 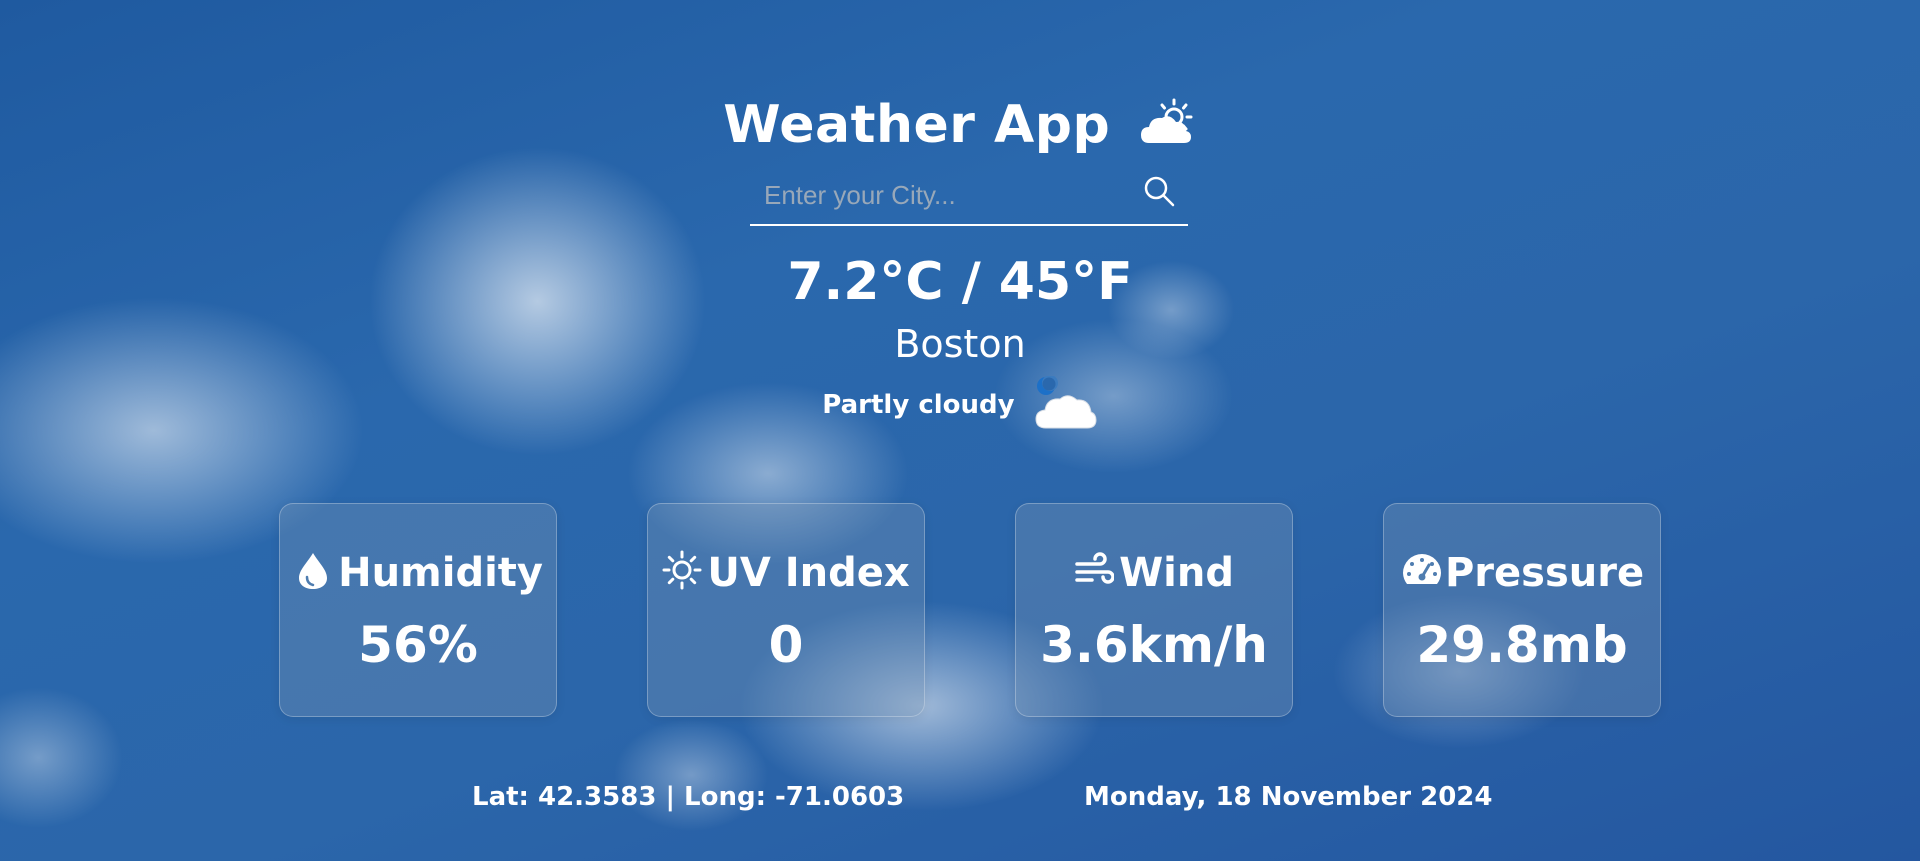 What do you see at coordinates (960, 282) in the screenshot?
I see `temperature-reading: 7.2°C / 45°F` at bounding box center [960, 282].